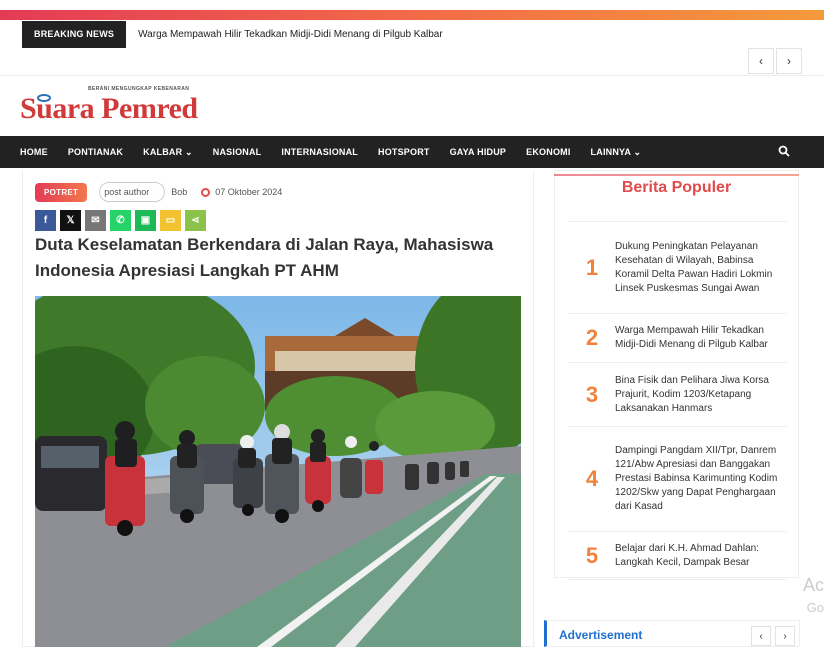 The image size is (824, 647). What do you see at coordinates (319, 152) in the screenshot?
I see `nav-item-internasional: INTERNASIONAL` at bounding box center [319, 152].